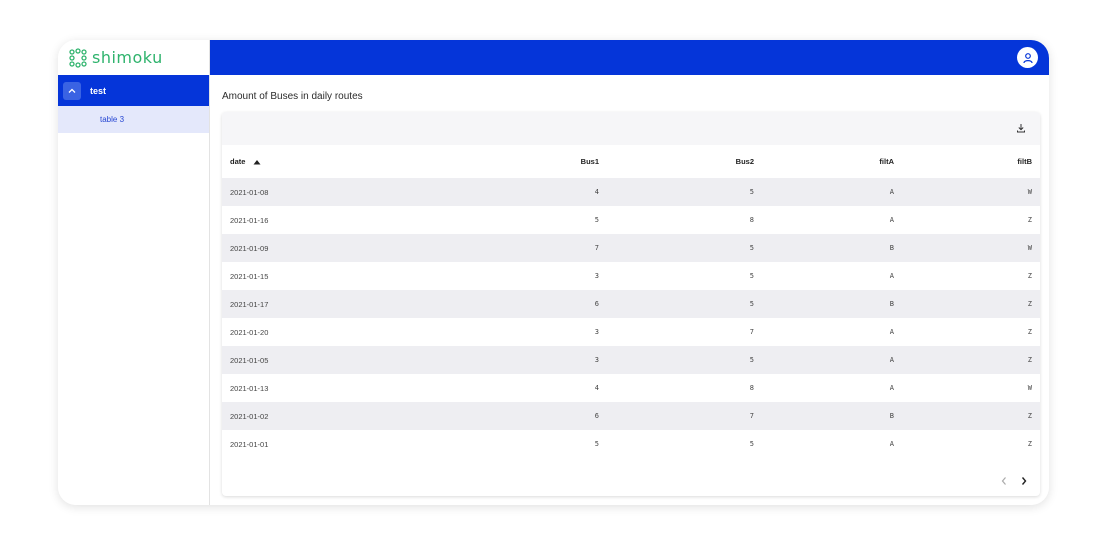 This screenshot has width=1108, height=546. I want to click on cell-date: 2021-01-05, so click(352, 360).